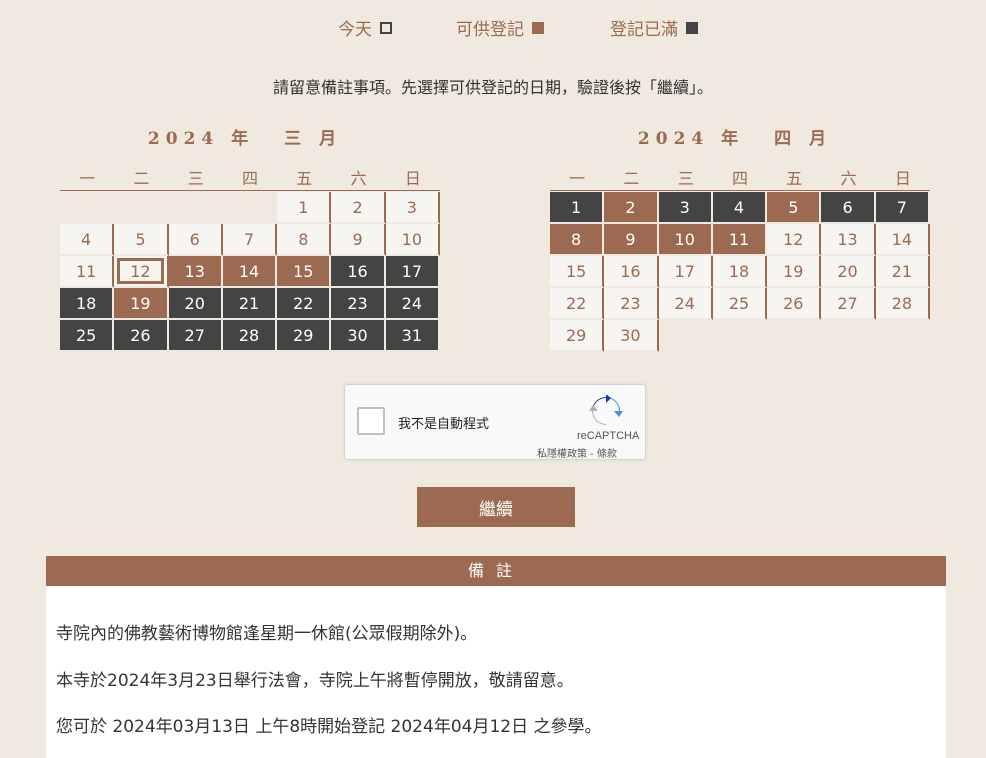 The image size is (986, 758). I want to click on legend: 今天 可供登記 登記已滿, so click(493, 28).